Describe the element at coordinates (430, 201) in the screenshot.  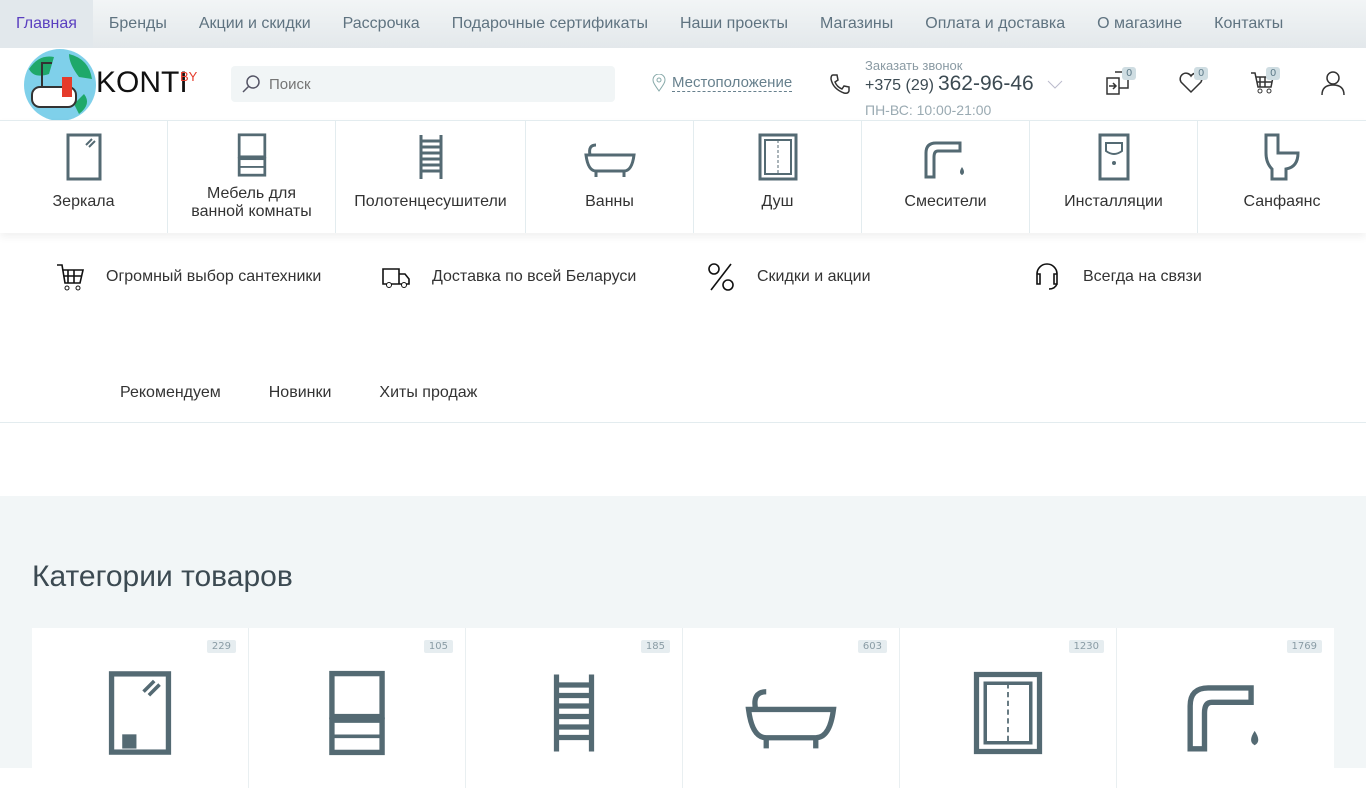
I see `category-label: Полотенцесушители` at that location.